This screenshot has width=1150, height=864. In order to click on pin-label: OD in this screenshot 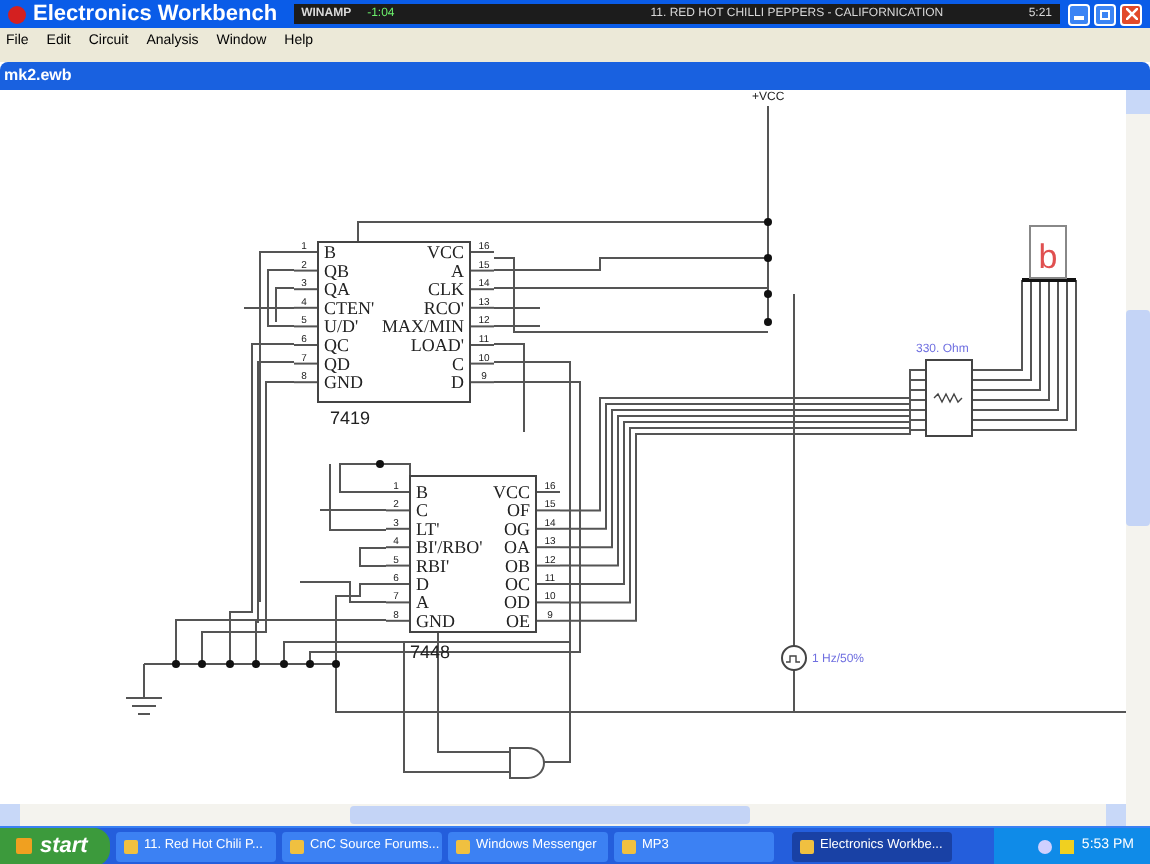, I will do `click(517, 602)`.